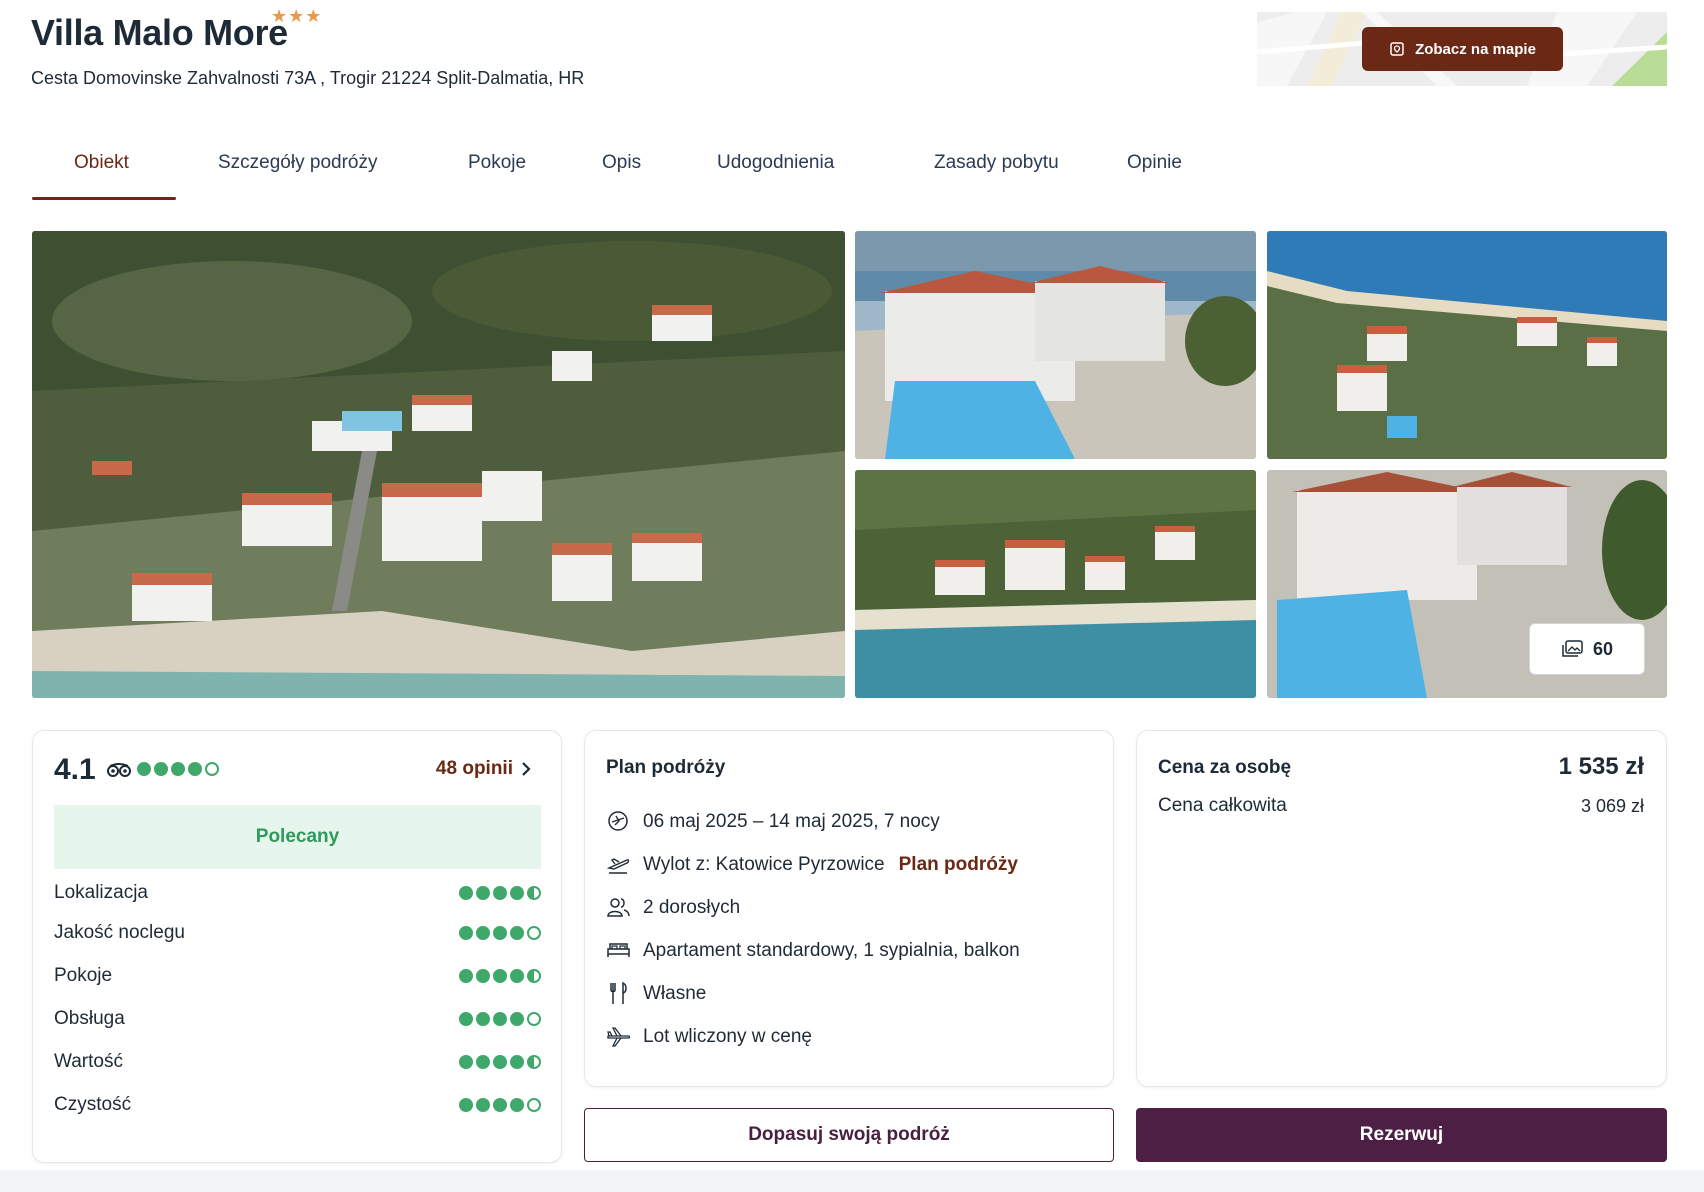 The height and width of the screenshot is (1192, 1704). Describe the element at coordinates (119, 770) in the screenshot. I see `tripadvisor-icon` at that location.